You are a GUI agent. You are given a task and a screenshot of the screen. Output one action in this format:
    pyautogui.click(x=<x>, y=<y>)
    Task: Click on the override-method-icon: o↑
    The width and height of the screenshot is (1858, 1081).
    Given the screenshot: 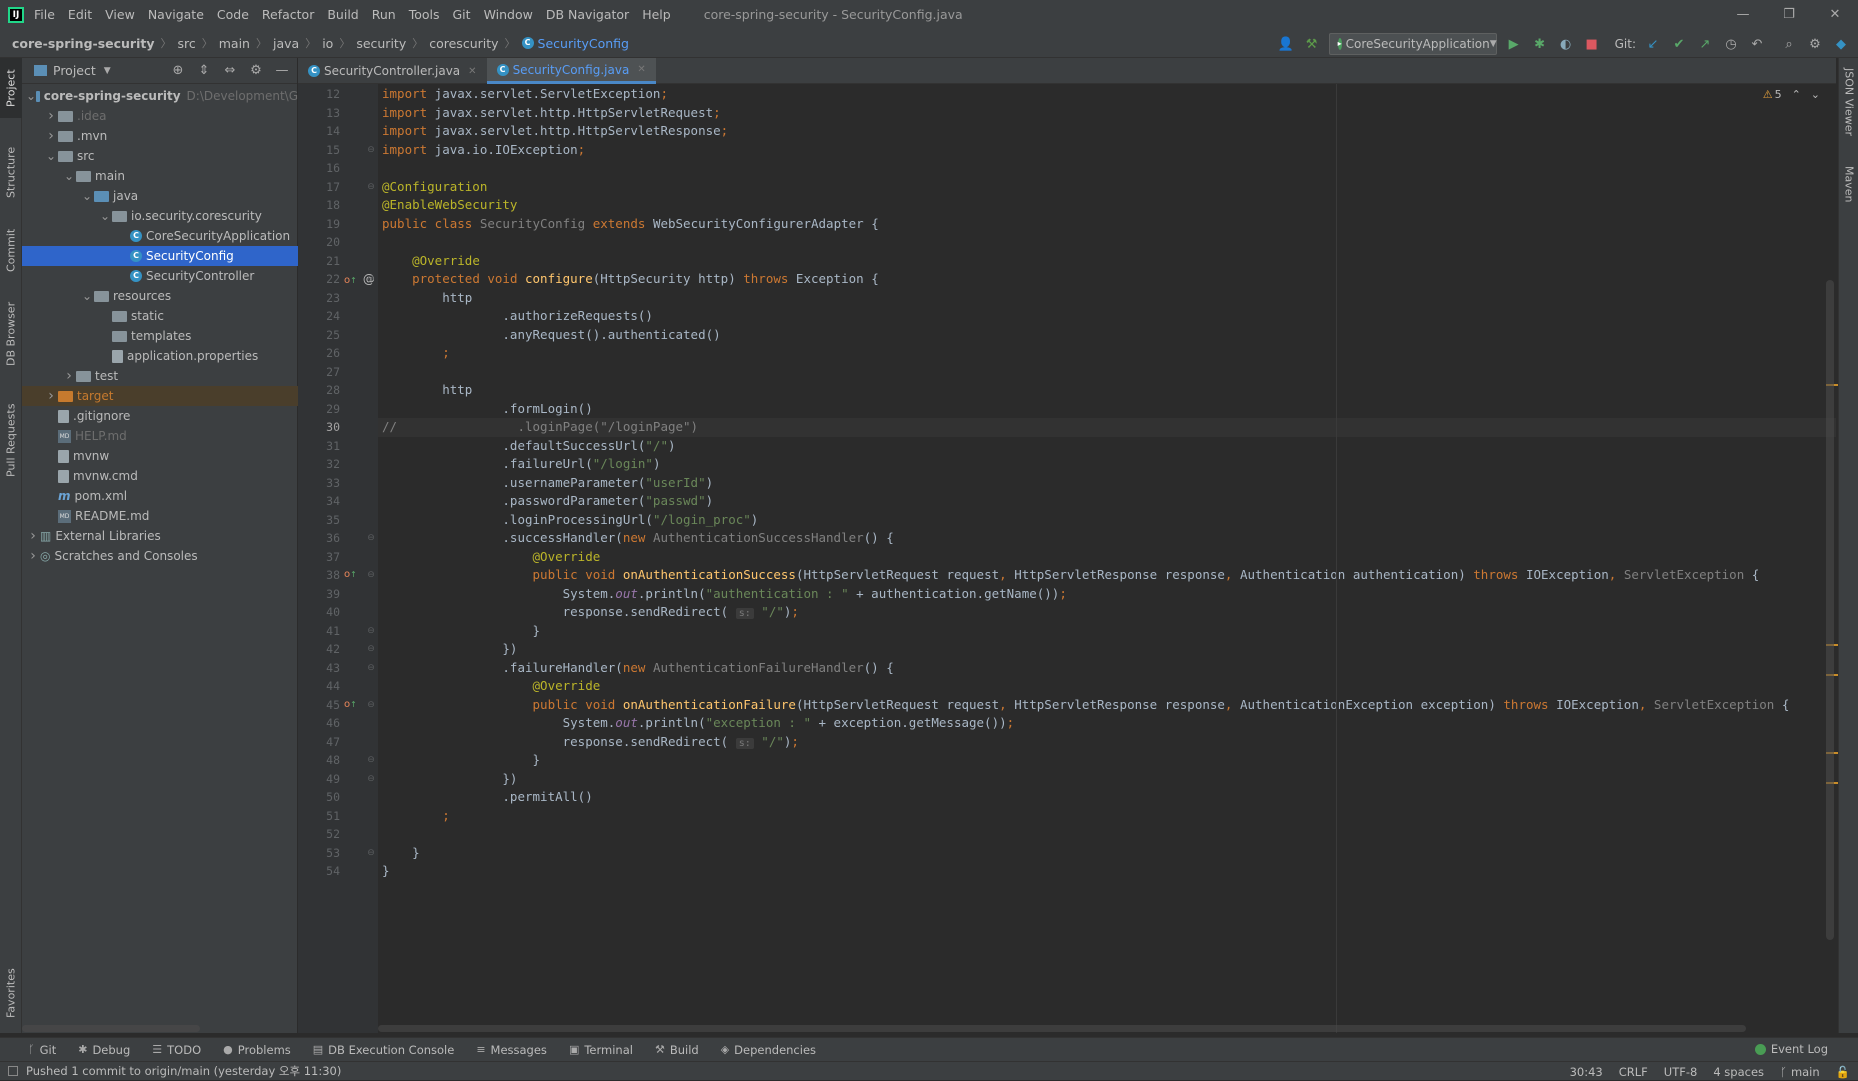 What is the action you would take?
    pyautogui.click(x=350, y=575)
    